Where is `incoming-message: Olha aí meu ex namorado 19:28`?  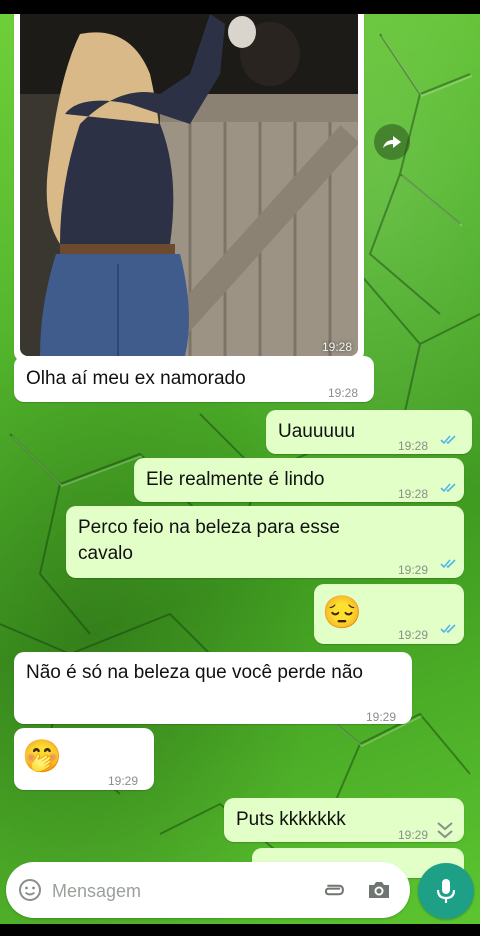
incoming-message: Olha aí meu ex namorado 19:28 is located at coordinates (194, 379).